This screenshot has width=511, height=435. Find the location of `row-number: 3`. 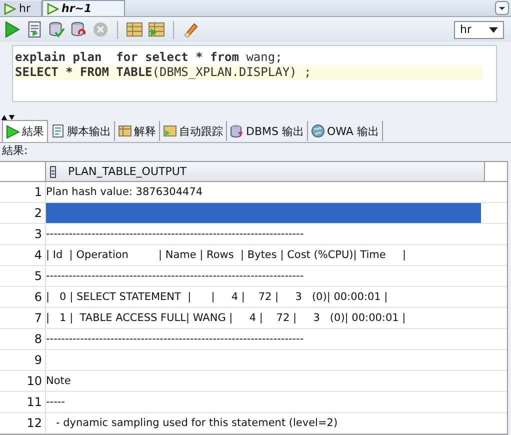

row-number: 3 is located at coordinates (23, 234).